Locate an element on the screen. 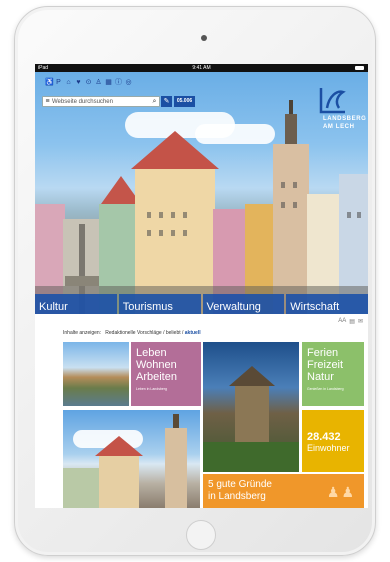 The height and width of the screenshot is (562, 390). main-nav: Kultur Tourismus Verwaltung Wirtschaft is located at coordinates (201, 304).